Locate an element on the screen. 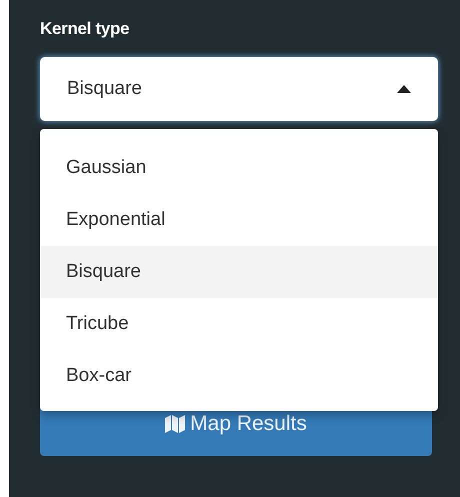 Image resolution: width=460 pixels, height=497 pixels. dropdown-option: Exponential is located at coordinates (239, 220).